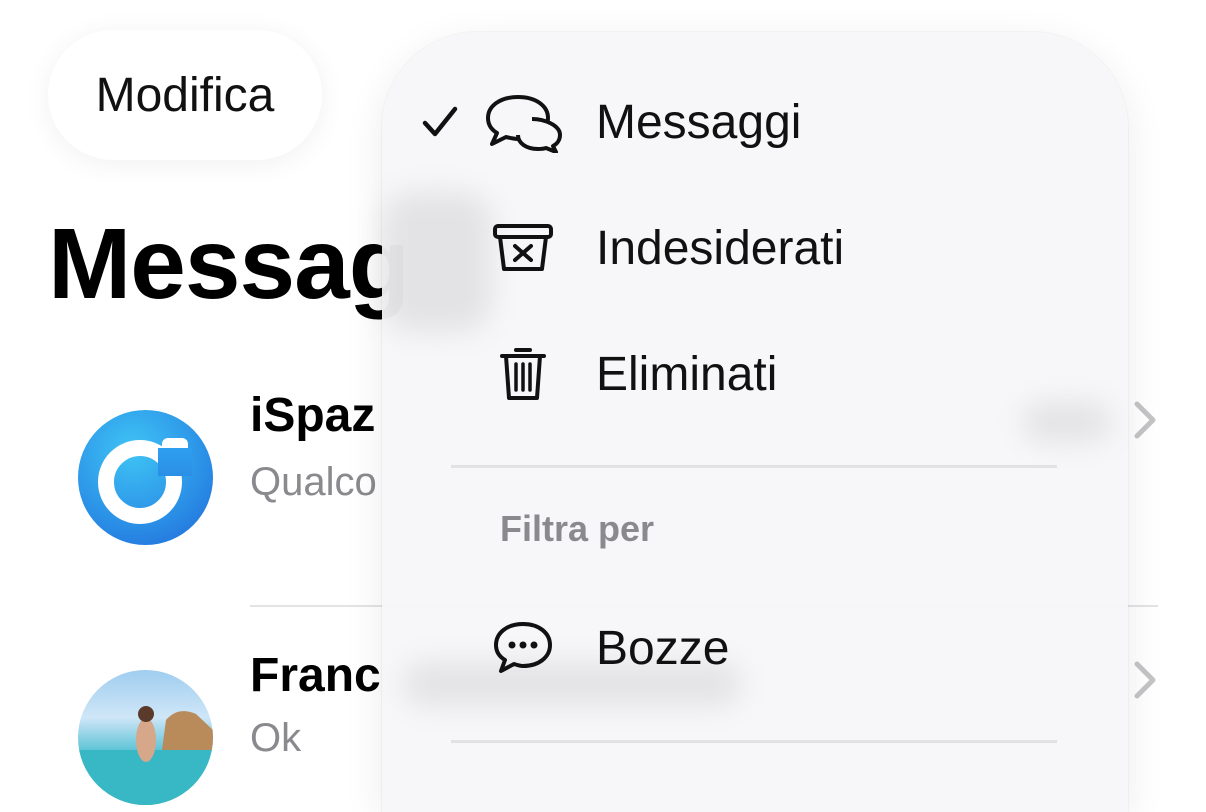  Describe the element at coordinates (312, 415) in the screenshot. I see `conversation-name: iSpaz` at that location.